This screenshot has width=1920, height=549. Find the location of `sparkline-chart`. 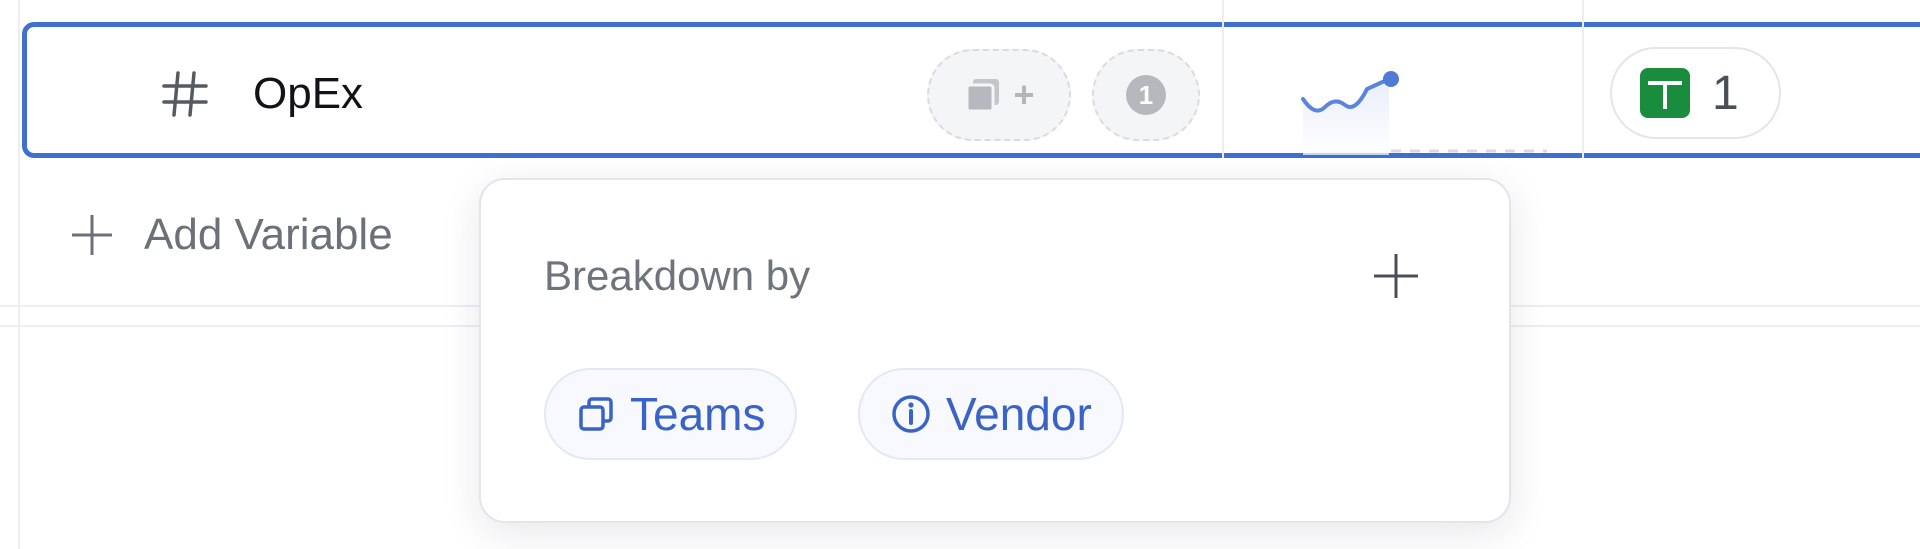

sparkline-chart is located at coordinates (1424, 113).